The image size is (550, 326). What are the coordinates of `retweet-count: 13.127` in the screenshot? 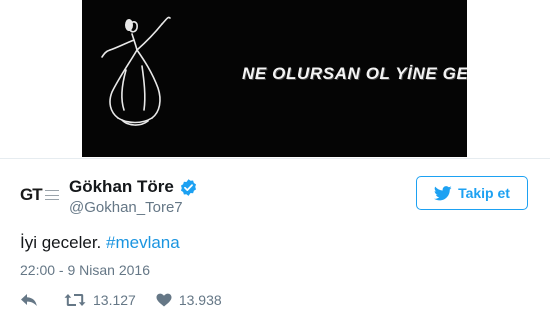 It's located at (114, 300).